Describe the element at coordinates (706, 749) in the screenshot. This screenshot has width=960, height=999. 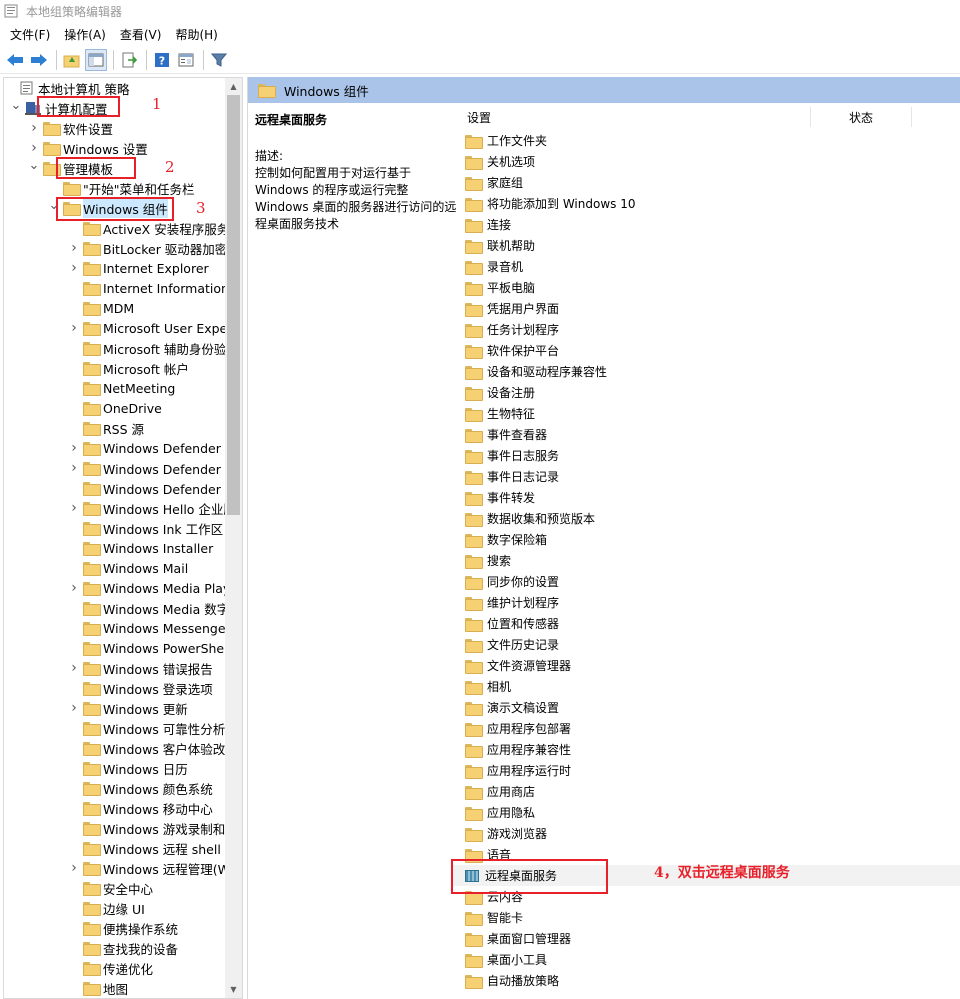
I see `settings-list-item: 应用程序兼容性` at that location.